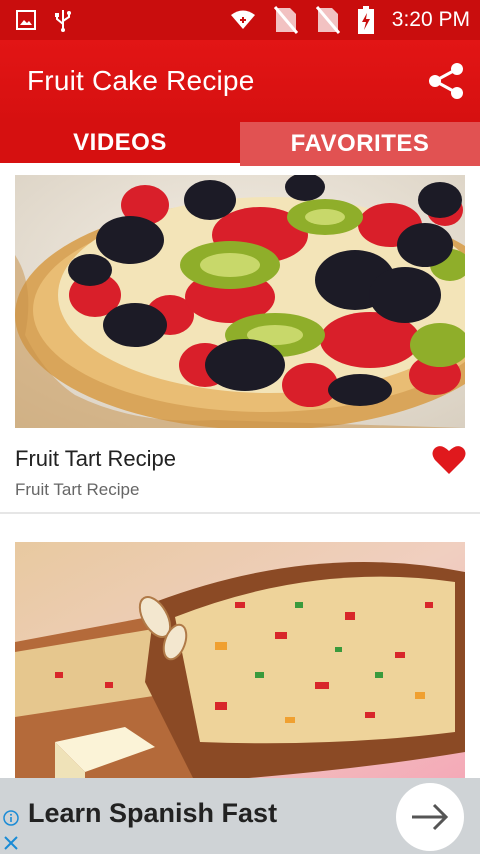  I want to click on info-icon, so click(11, 818).